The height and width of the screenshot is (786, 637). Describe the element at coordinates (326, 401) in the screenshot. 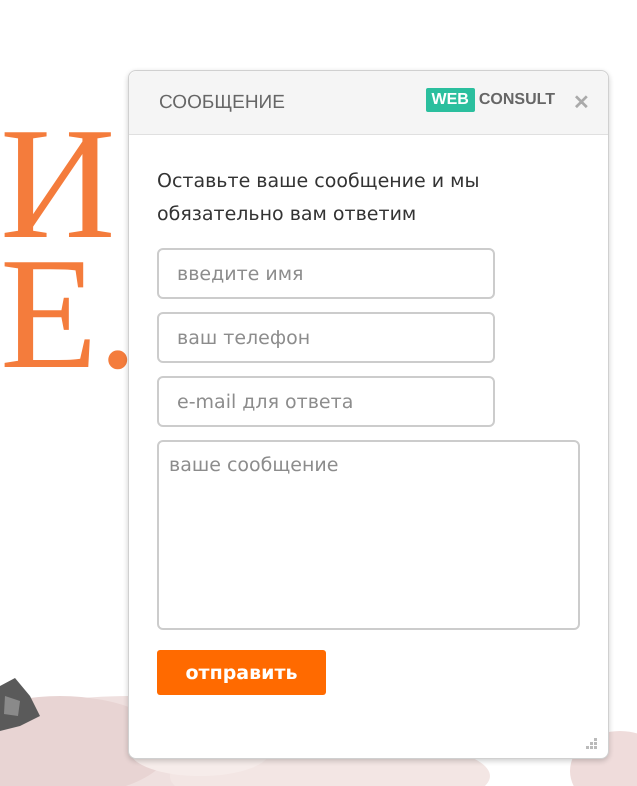

I see `input-field: e-mail для ответа` at that location.